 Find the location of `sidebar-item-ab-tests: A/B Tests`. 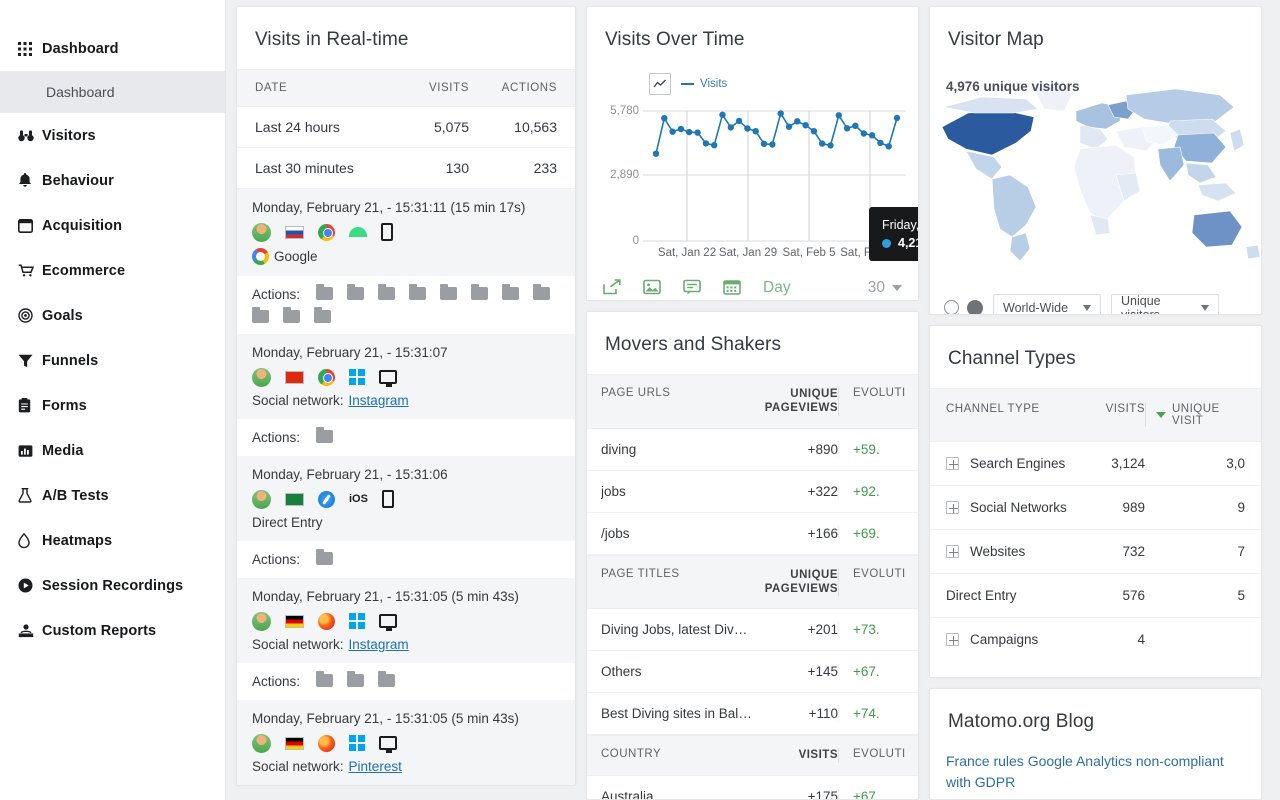

sidebar-item-ab-tests: A/B Tests is located at coordinates (112, 495).